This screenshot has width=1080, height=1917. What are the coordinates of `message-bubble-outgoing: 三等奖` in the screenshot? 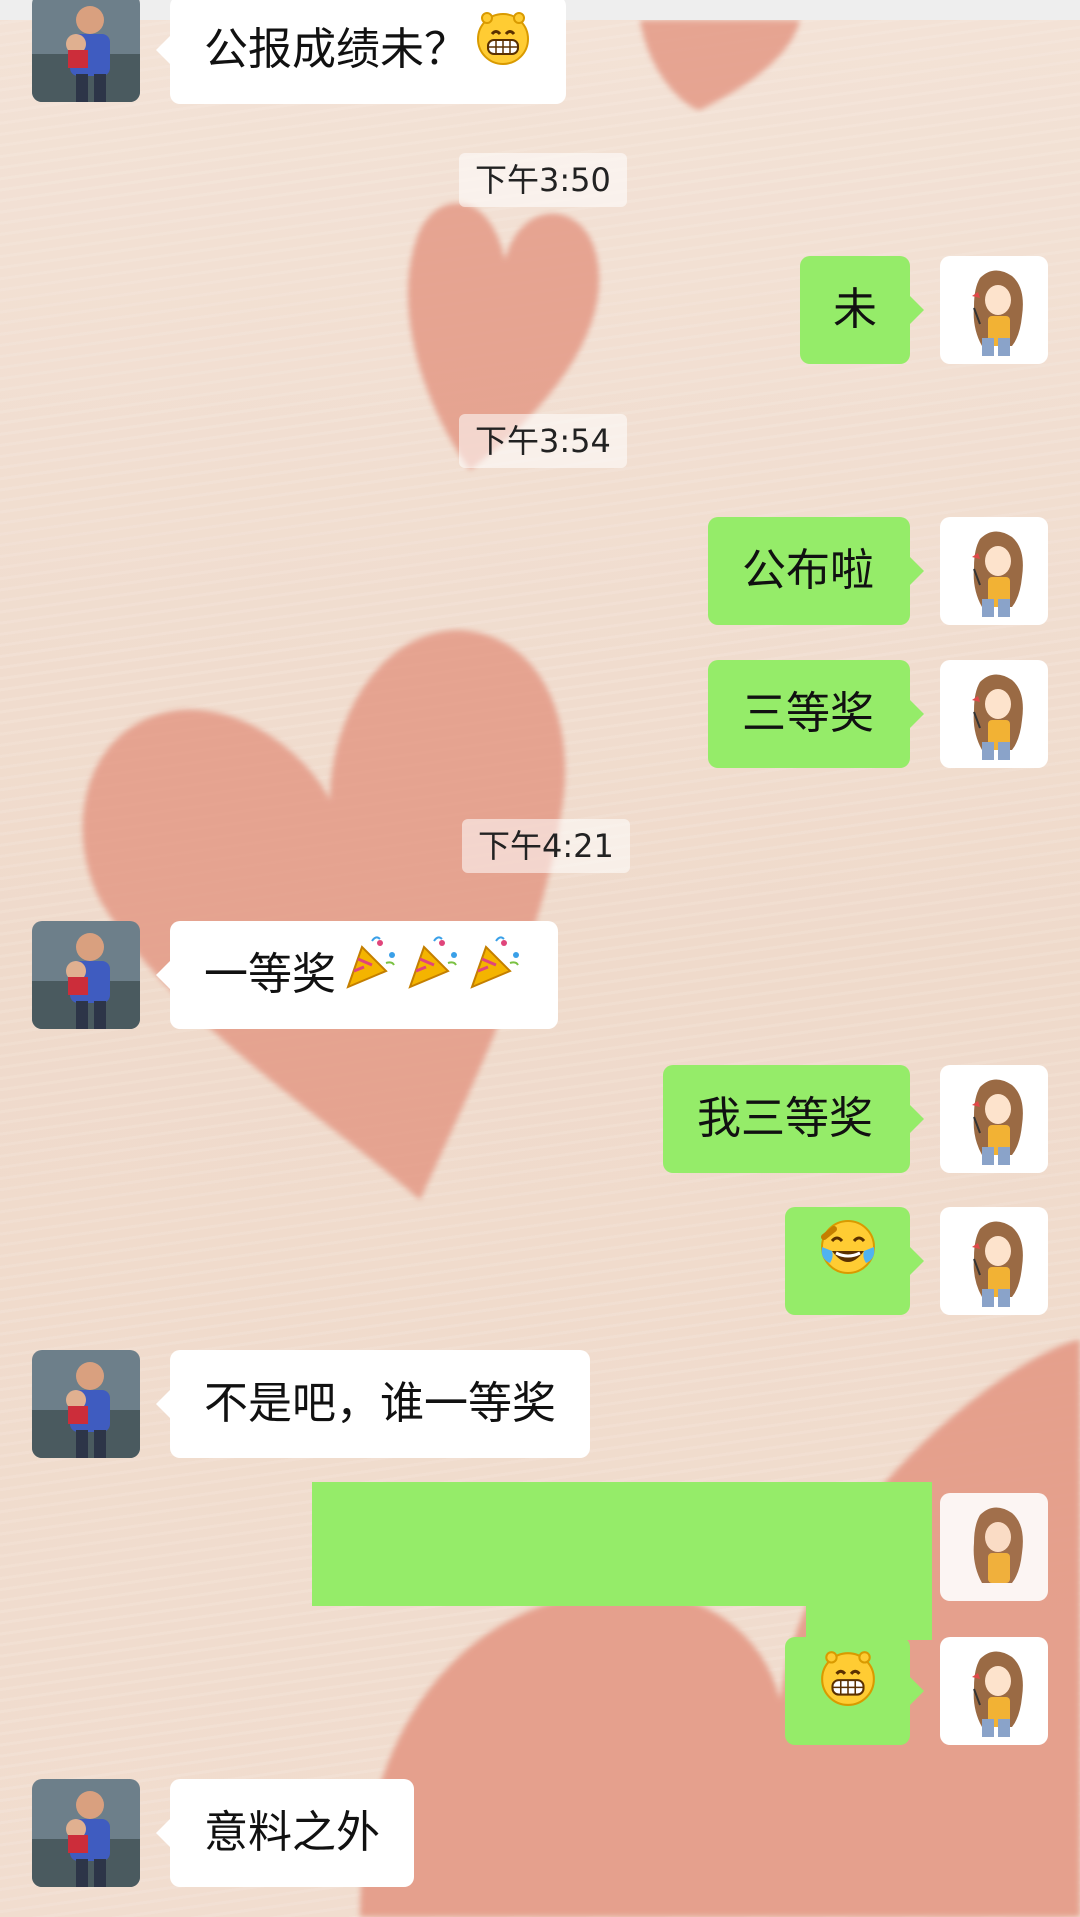 It's located at (816, 714).